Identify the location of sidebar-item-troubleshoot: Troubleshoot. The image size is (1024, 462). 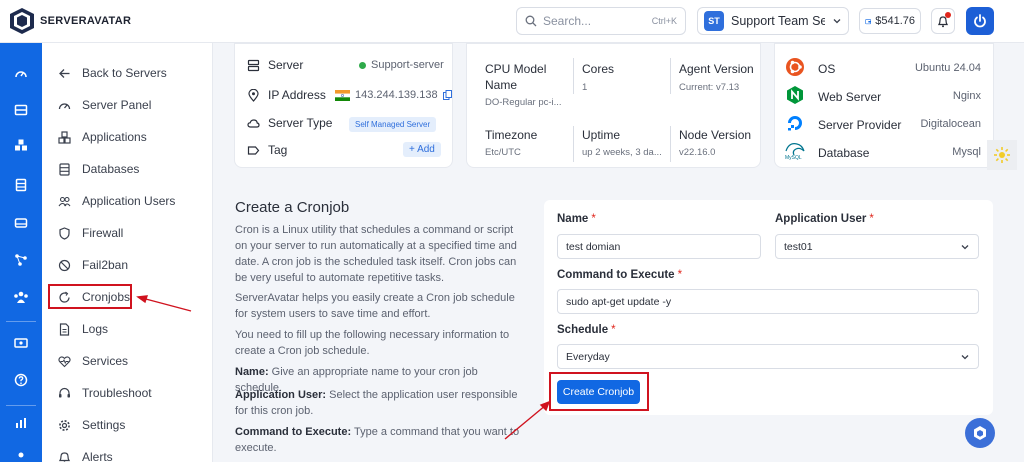
(105, 393).